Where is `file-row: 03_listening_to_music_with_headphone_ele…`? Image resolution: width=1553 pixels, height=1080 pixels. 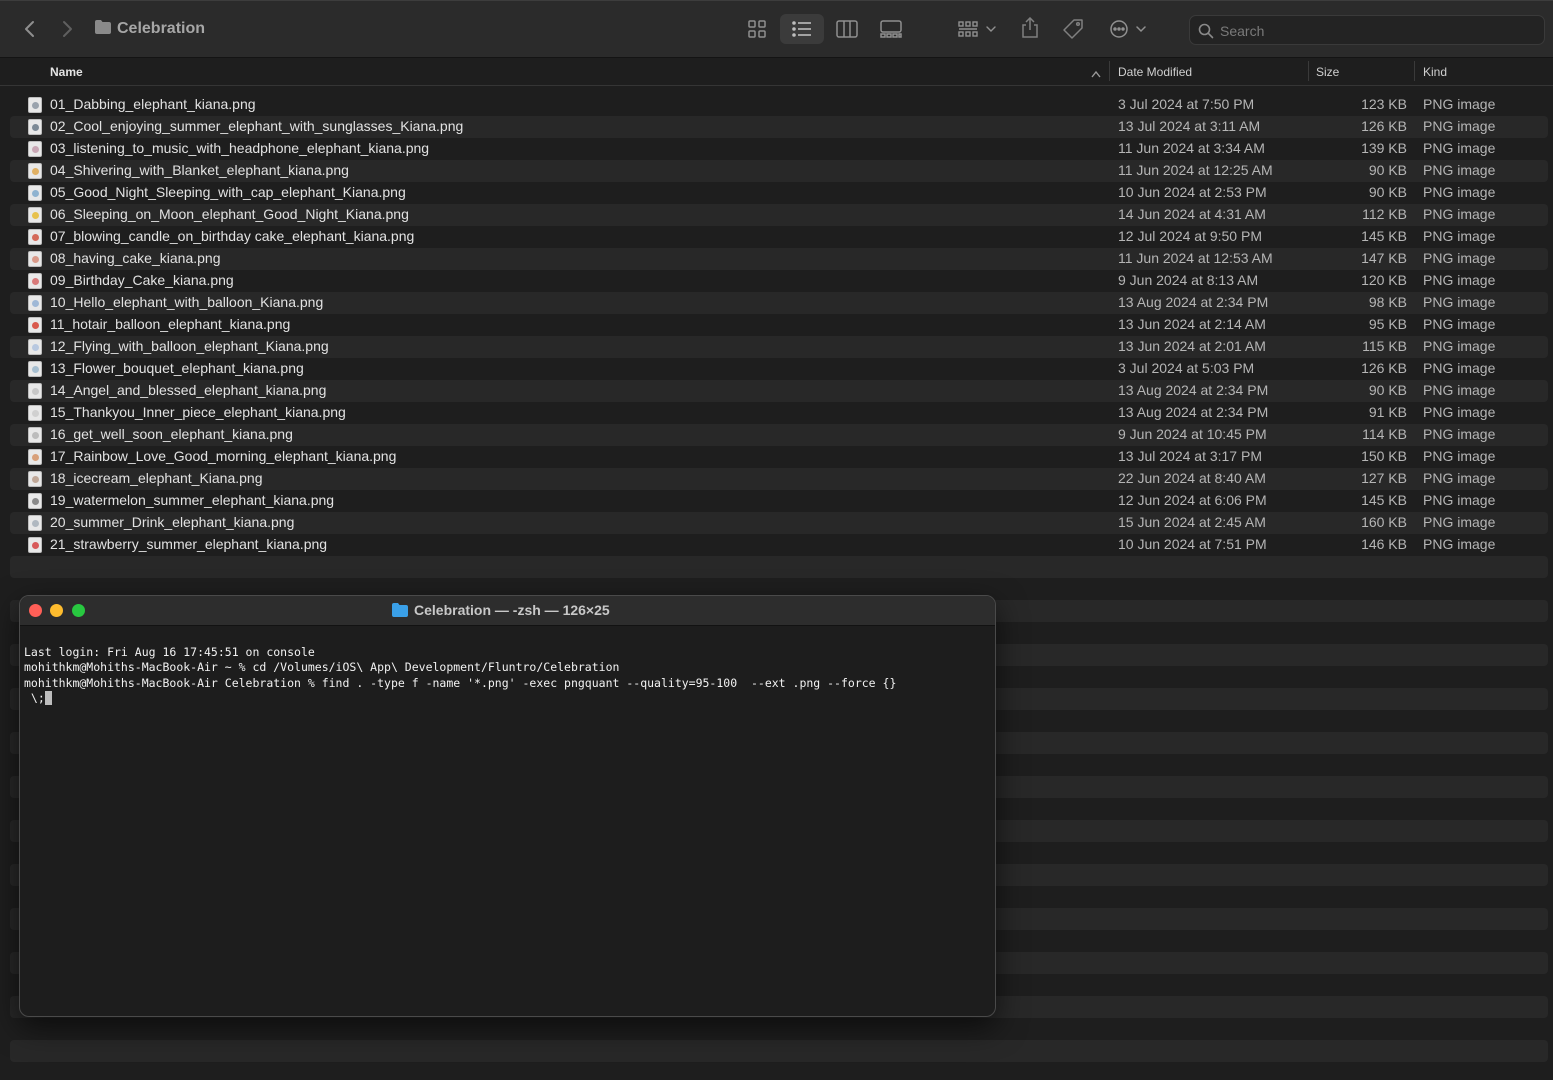
file-row: 03_listening_to_music_with_headphone_ele… is located at coordinates (779, 149).